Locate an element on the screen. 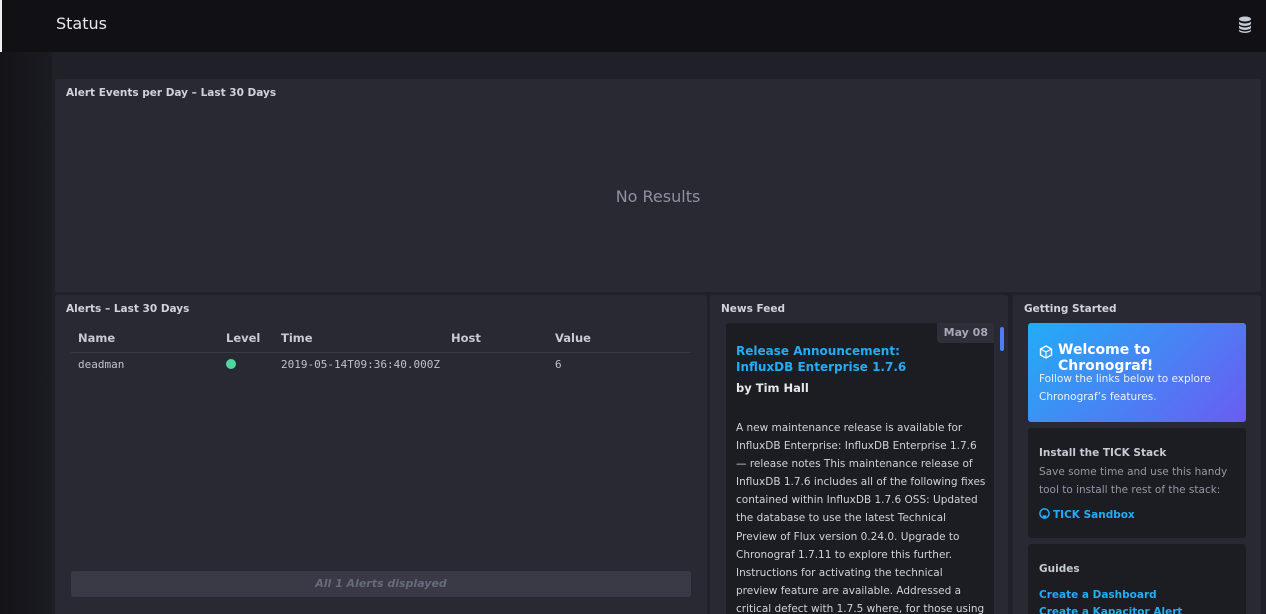 This screenshot has height=614, width=1266. level-status-dot is located at coordinates (231, 364).